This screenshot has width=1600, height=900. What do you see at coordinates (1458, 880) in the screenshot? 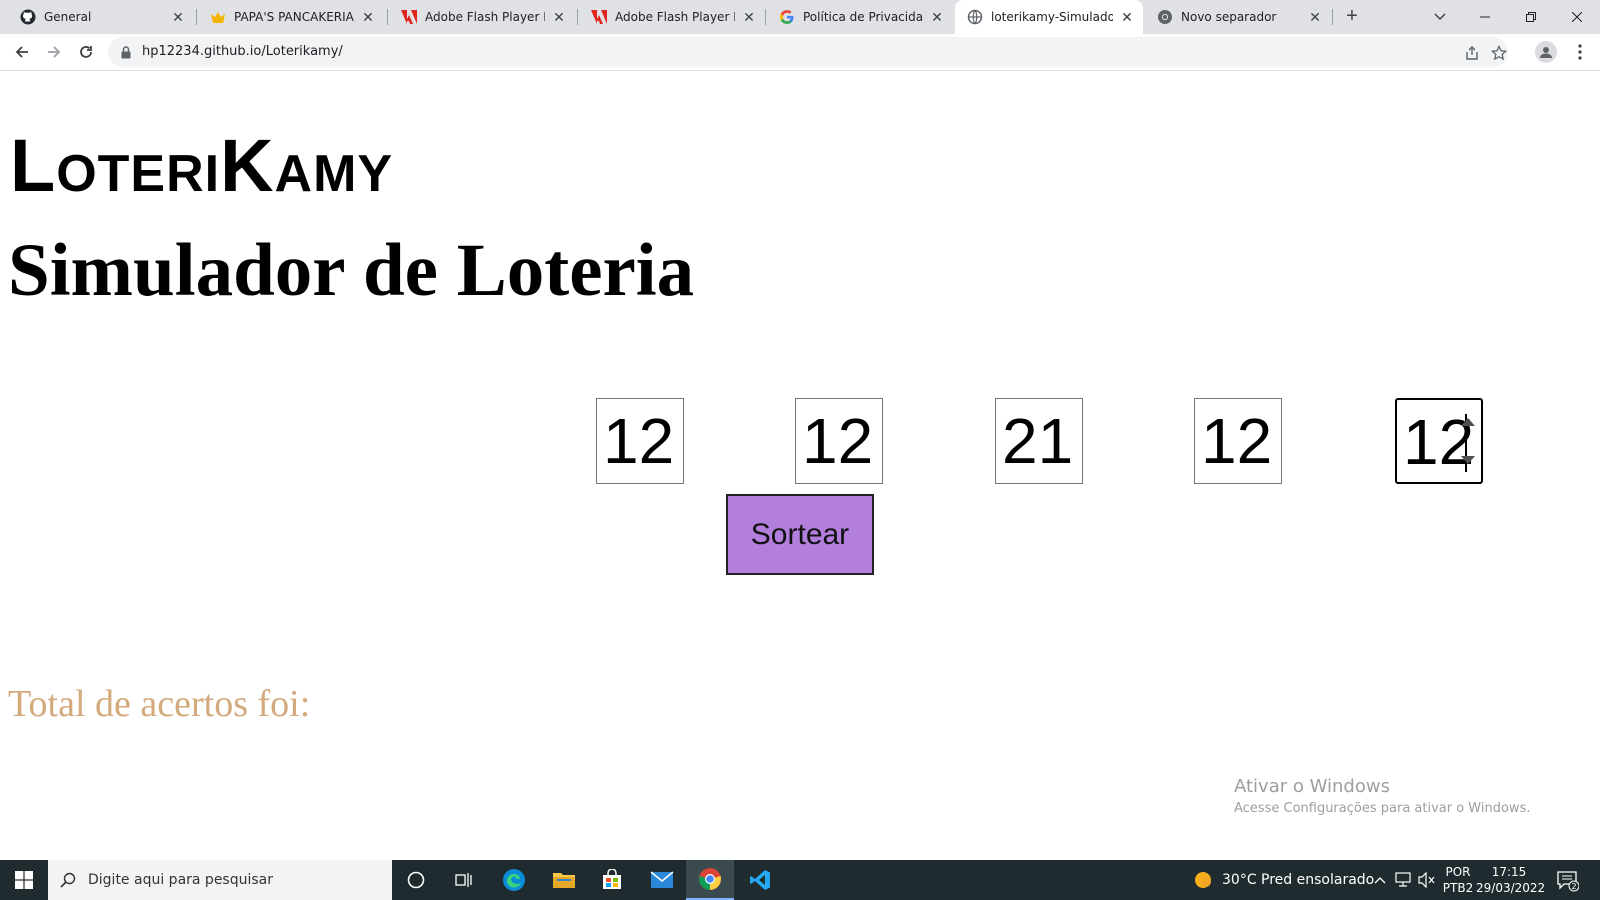
I see `language-indicator: POR PTB2` at bounding box center [1458, 880].